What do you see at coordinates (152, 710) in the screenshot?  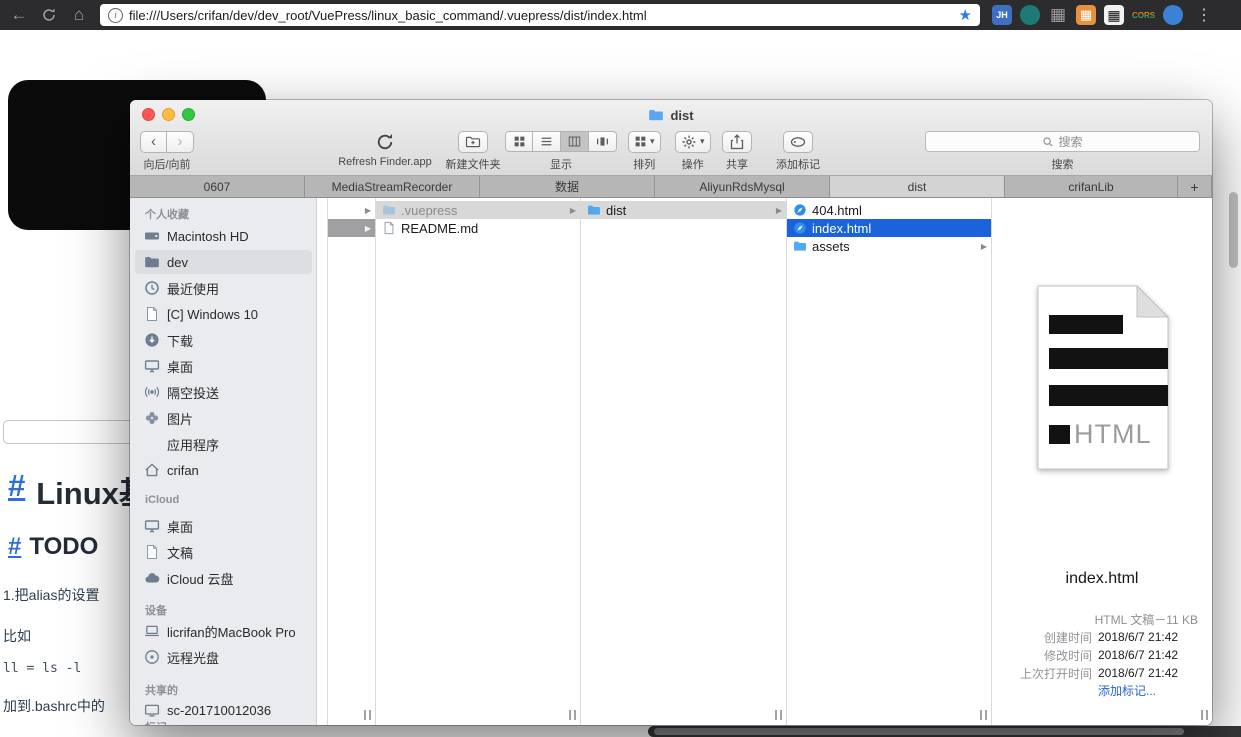 I see `shared-computer-icon` at bounding box center [152, 710].